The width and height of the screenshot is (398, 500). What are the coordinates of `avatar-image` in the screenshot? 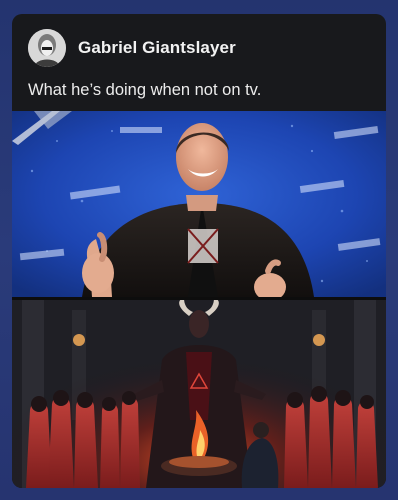 It's located at (47, 48).